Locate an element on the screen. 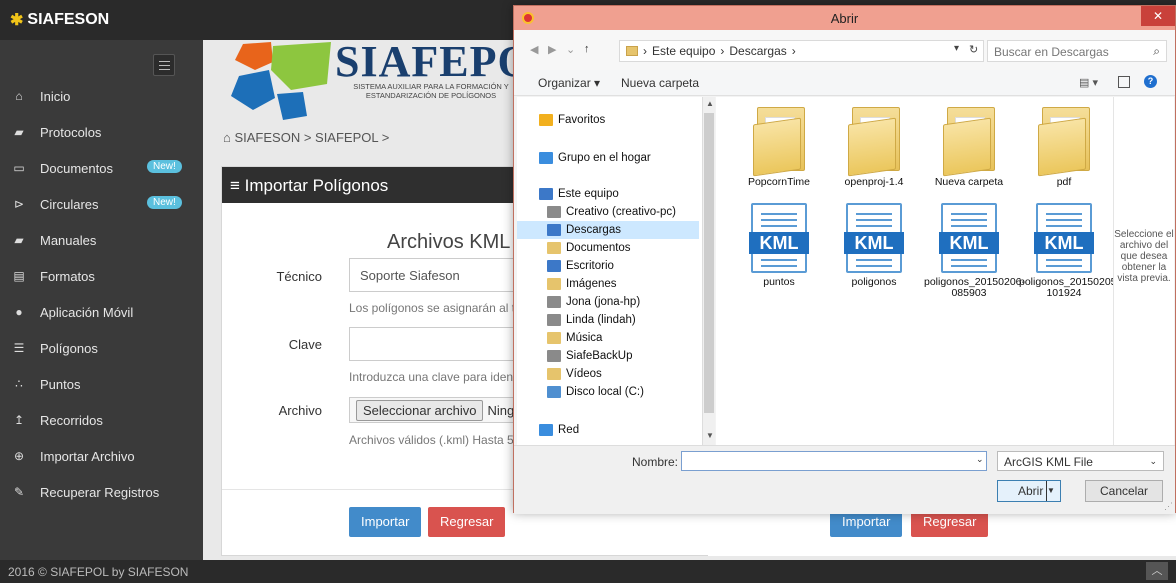 The width and height of the screenshot is (1176, 583). scroll-top-button: ︿ is located at coordinates (1157, 571).